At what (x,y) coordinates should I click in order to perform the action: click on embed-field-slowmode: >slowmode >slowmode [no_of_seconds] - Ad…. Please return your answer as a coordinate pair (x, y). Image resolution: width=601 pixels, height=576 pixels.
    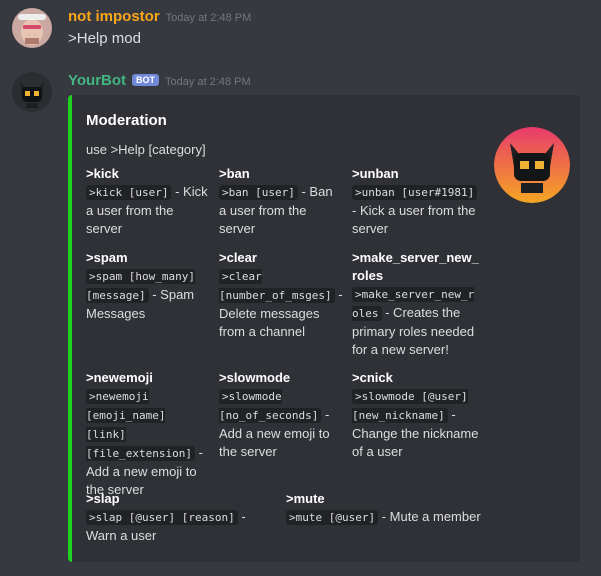
    Looking at the image, I should click on (281, 415).